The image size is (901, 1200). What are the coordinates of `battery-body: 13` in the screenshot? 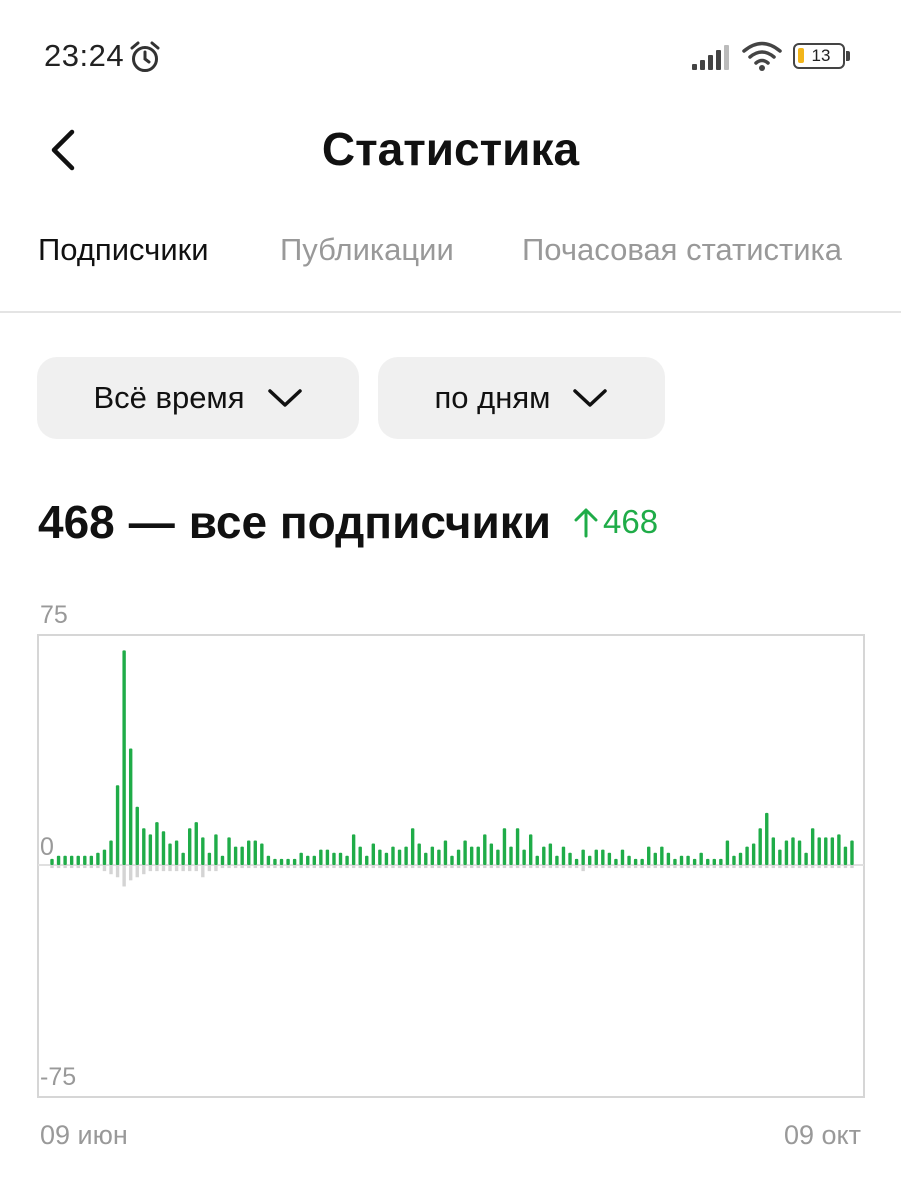 It's located at (819, 56).